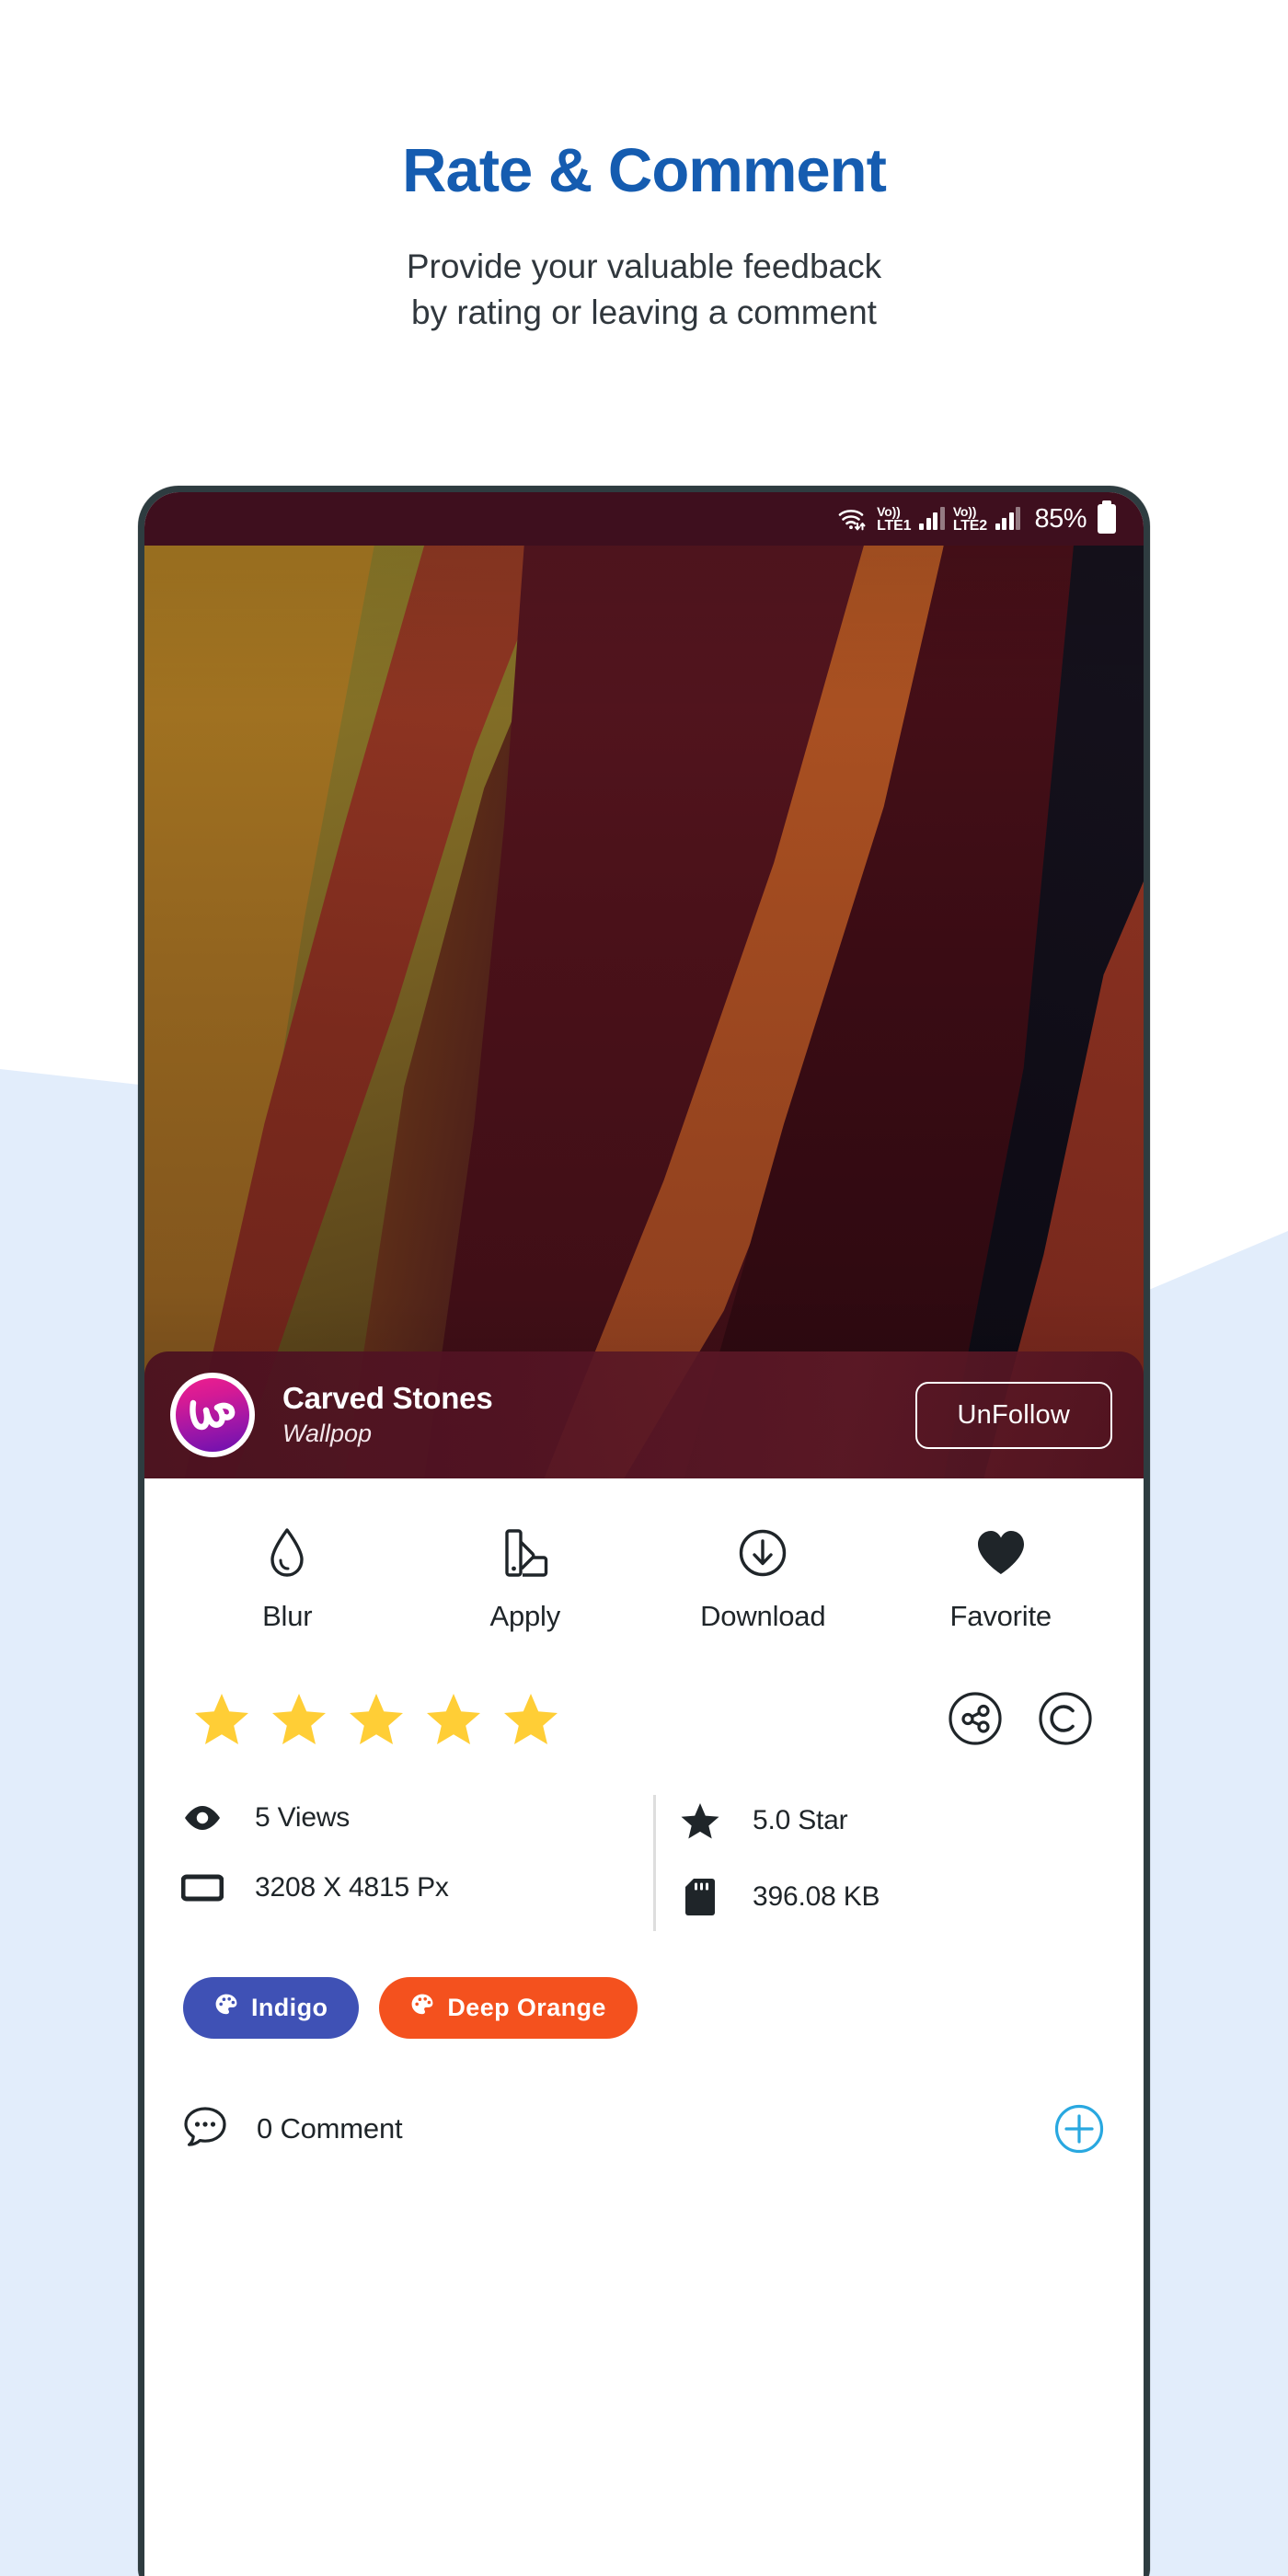  What do you see at coordinates (525, 1616) in the screenshot?
I see `action-apply-label: Apply` at bounding box center [525, 1616].